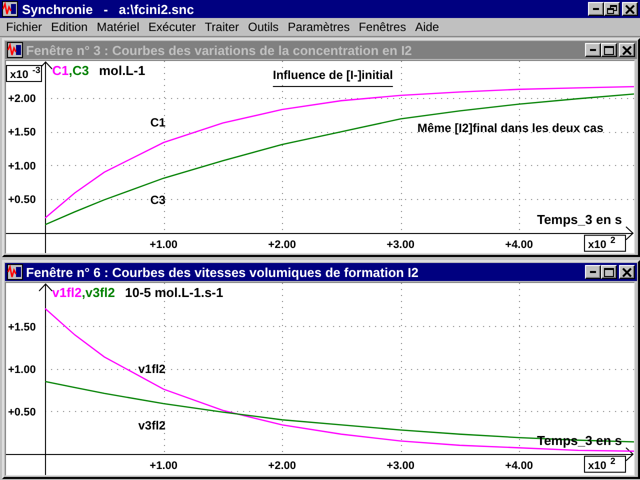 This screenshot has width=640, height=480. Describe the element at coordinates (158, 200) in the screenshot. I see `curve-label: C3` at that location.